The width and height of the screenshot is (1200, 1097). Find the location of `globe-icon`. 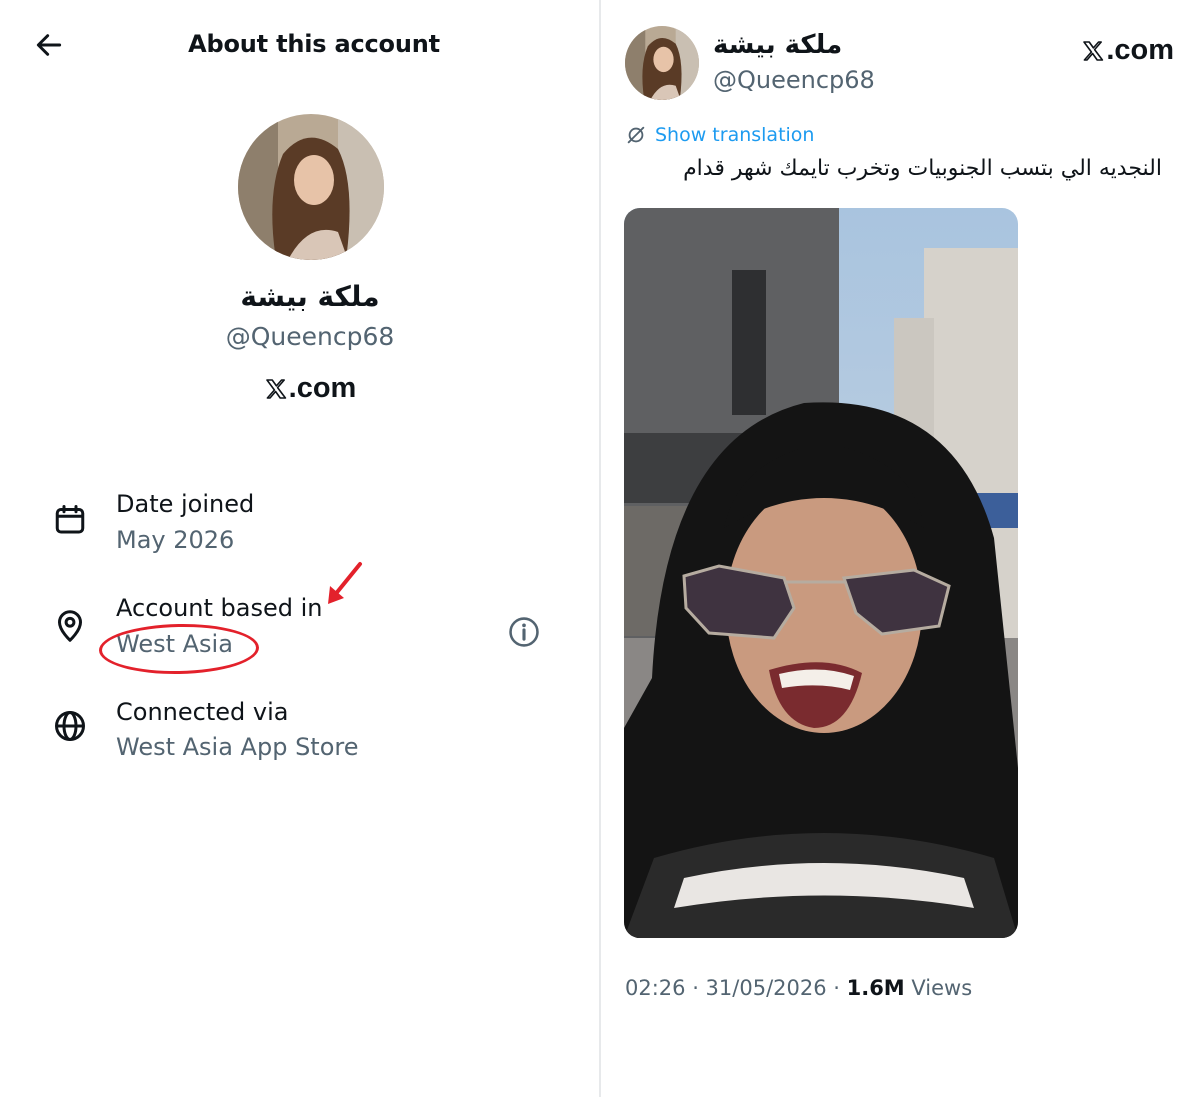

globe-icon is located at coordinates (70, 726).